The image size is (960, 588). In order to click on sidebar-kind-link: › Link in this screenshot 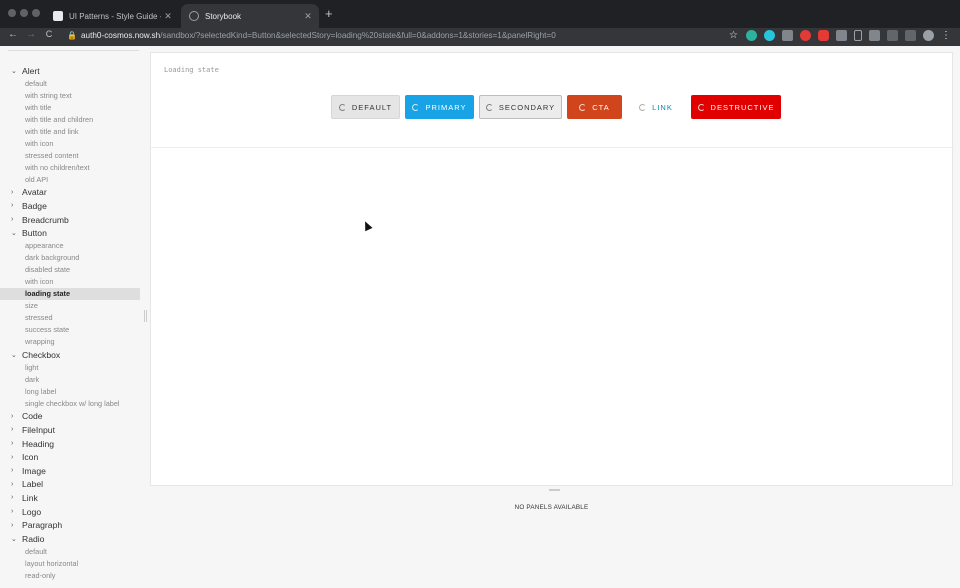, I will do `click(73, 498)`.